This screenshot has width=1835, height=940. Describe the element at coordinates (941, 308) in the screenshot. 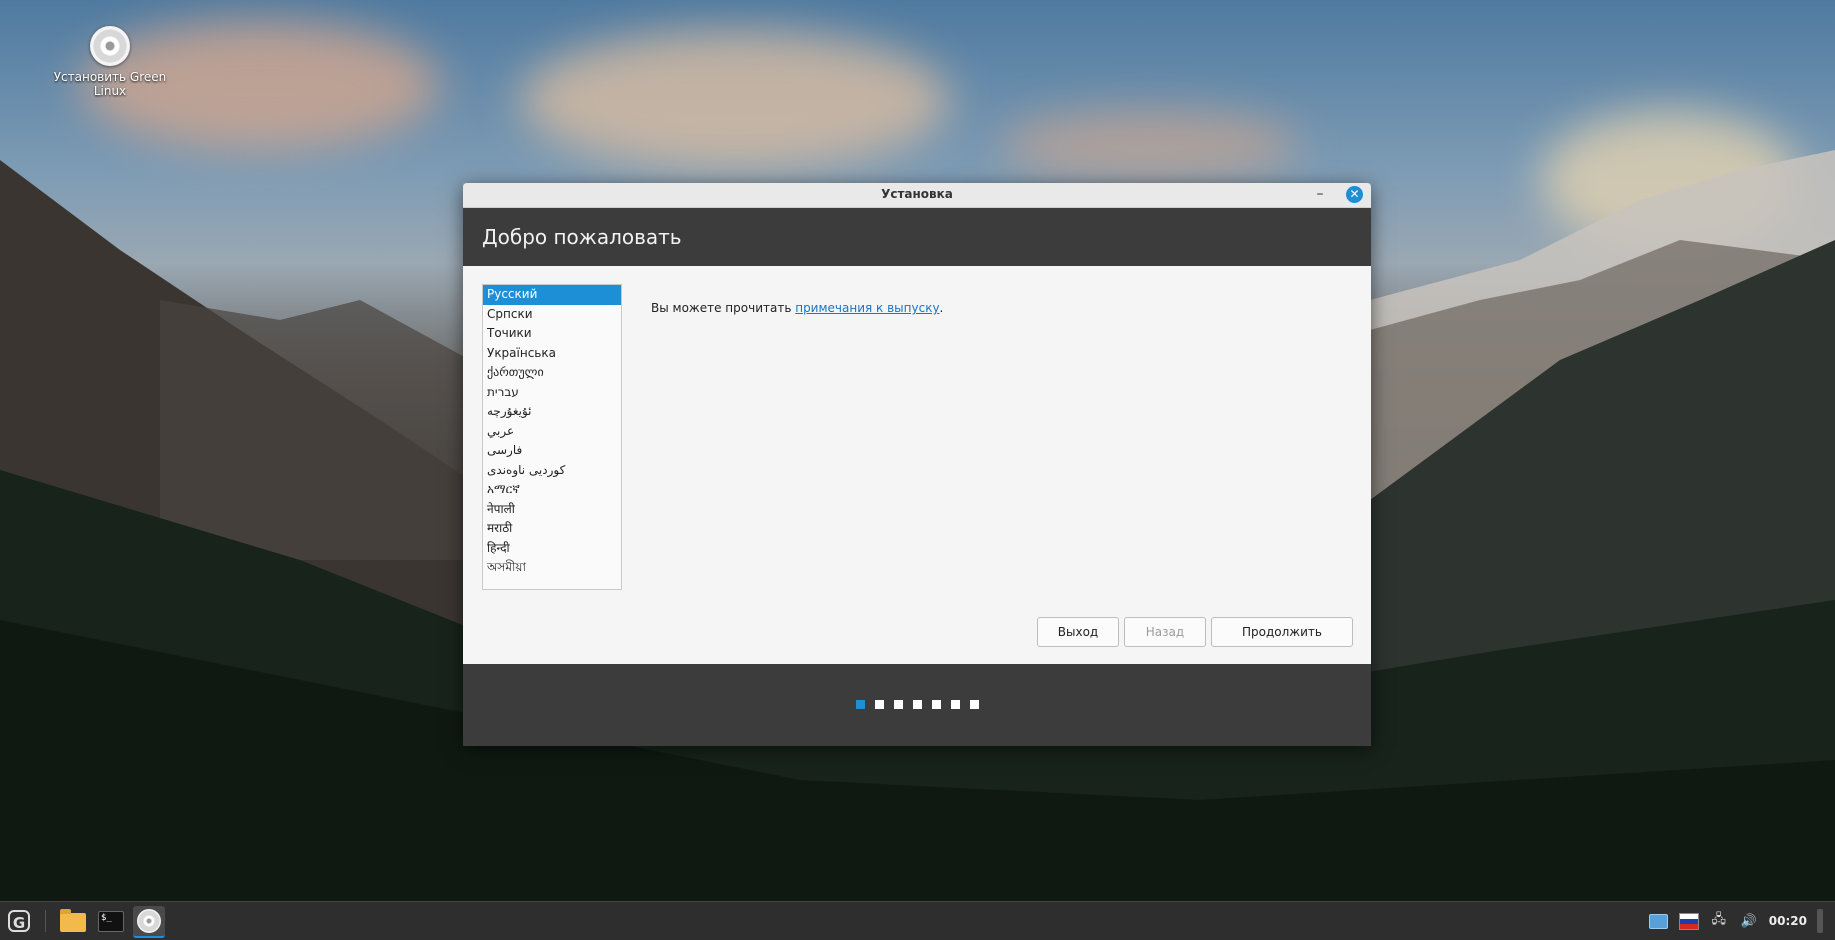

I see `release-text-suffix: .` at that location.